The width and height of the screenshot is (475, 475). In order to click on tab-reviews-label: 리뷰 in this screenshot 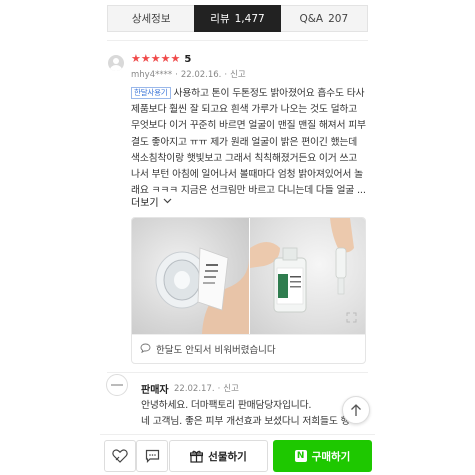, I will do `click(220, 19)`.